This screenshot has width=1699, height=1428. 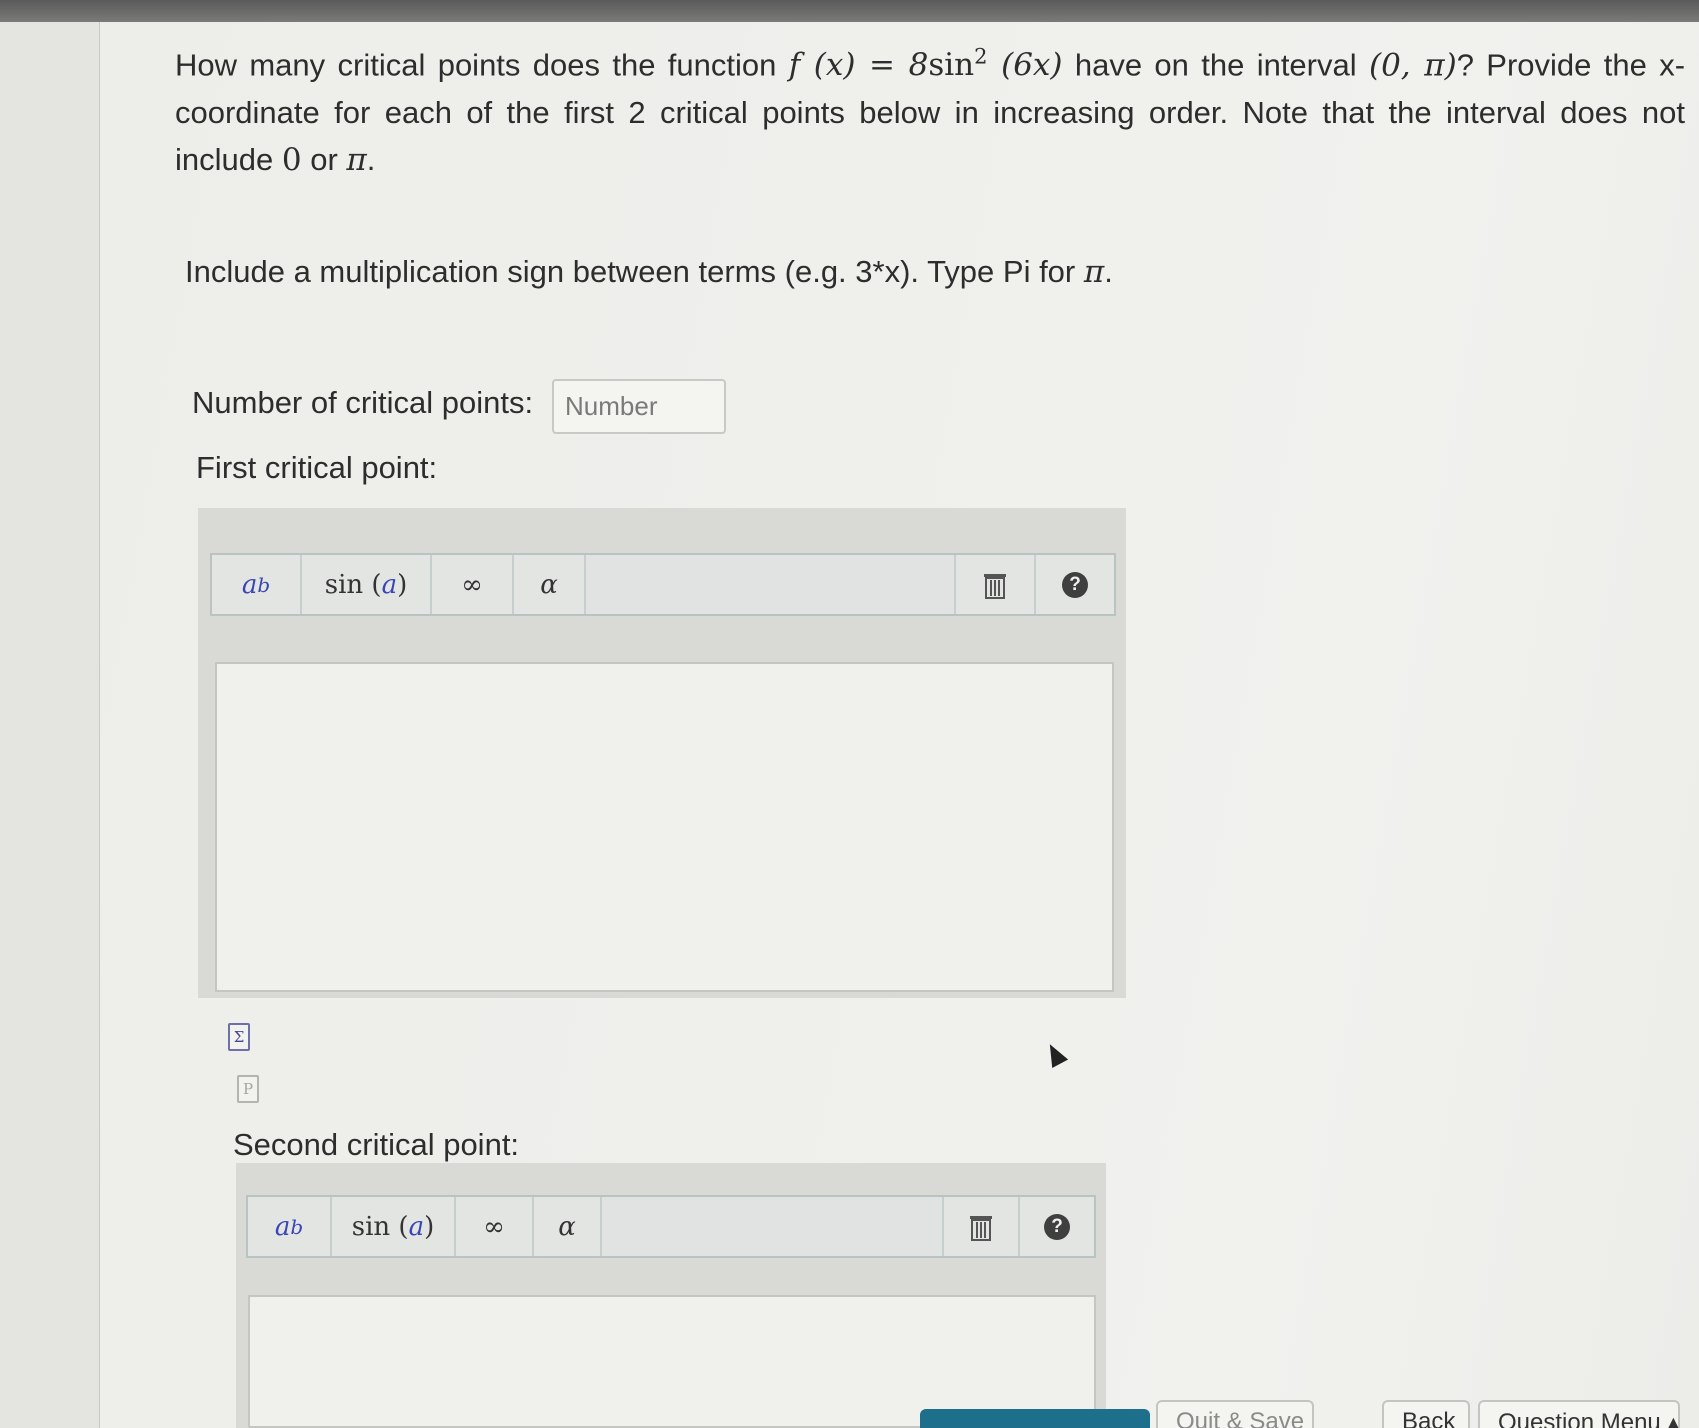 I want to click on first-point-label: First critical point:, so click(x=317, y=467).